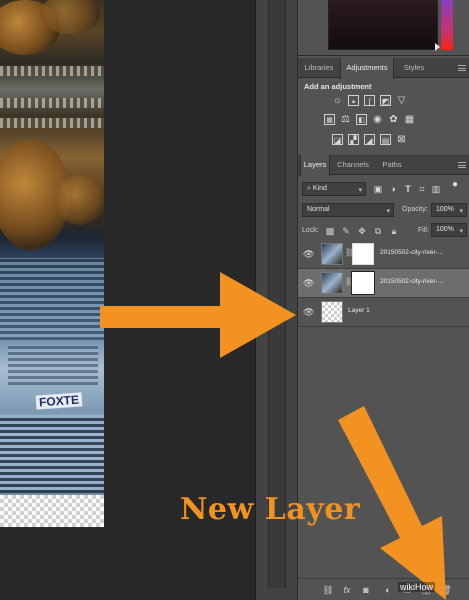 The height and width of the screenshot is (600, 469). Describe the element at coordinates (369, 100) in the screenshot. I see `curves-icon: ∫` at that location.